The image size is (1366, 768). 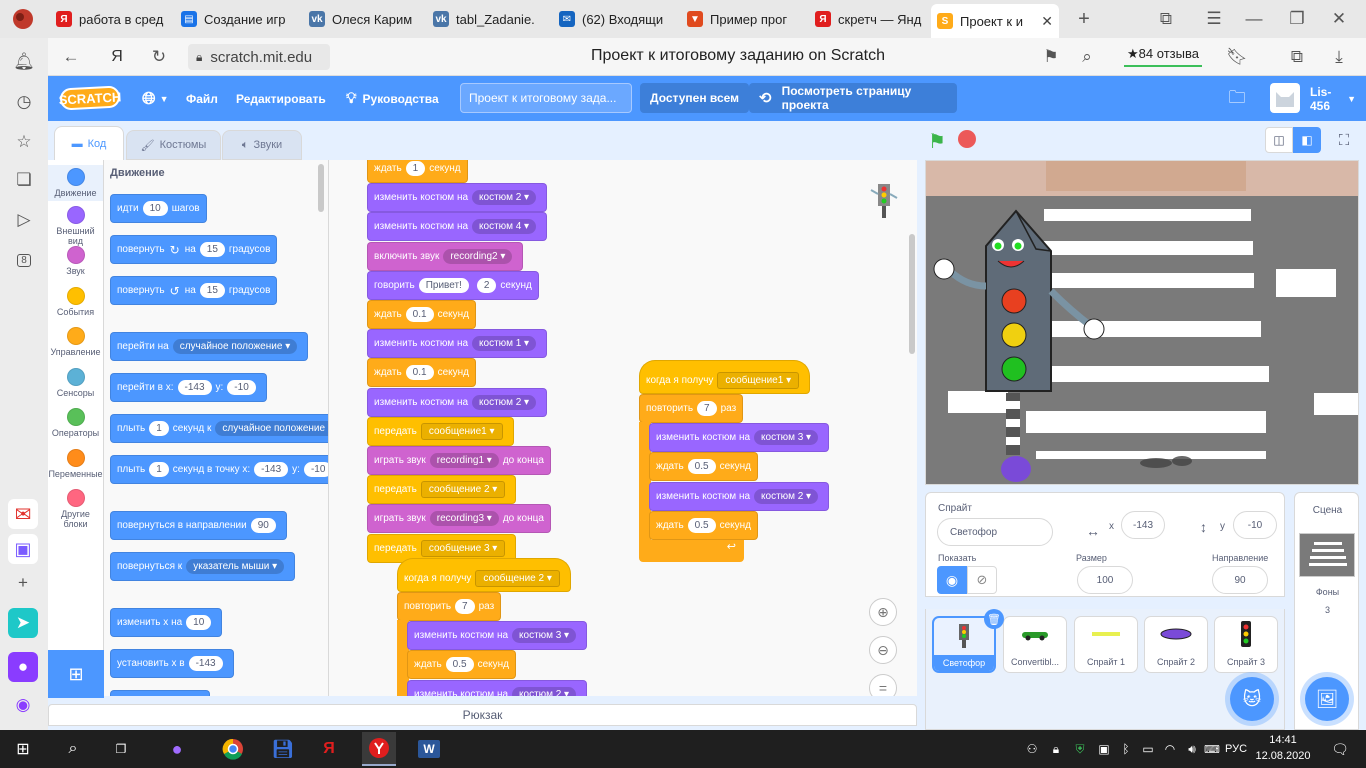 I want to click on alice-taskbar-icon: ●, so click(x=177, y=749).